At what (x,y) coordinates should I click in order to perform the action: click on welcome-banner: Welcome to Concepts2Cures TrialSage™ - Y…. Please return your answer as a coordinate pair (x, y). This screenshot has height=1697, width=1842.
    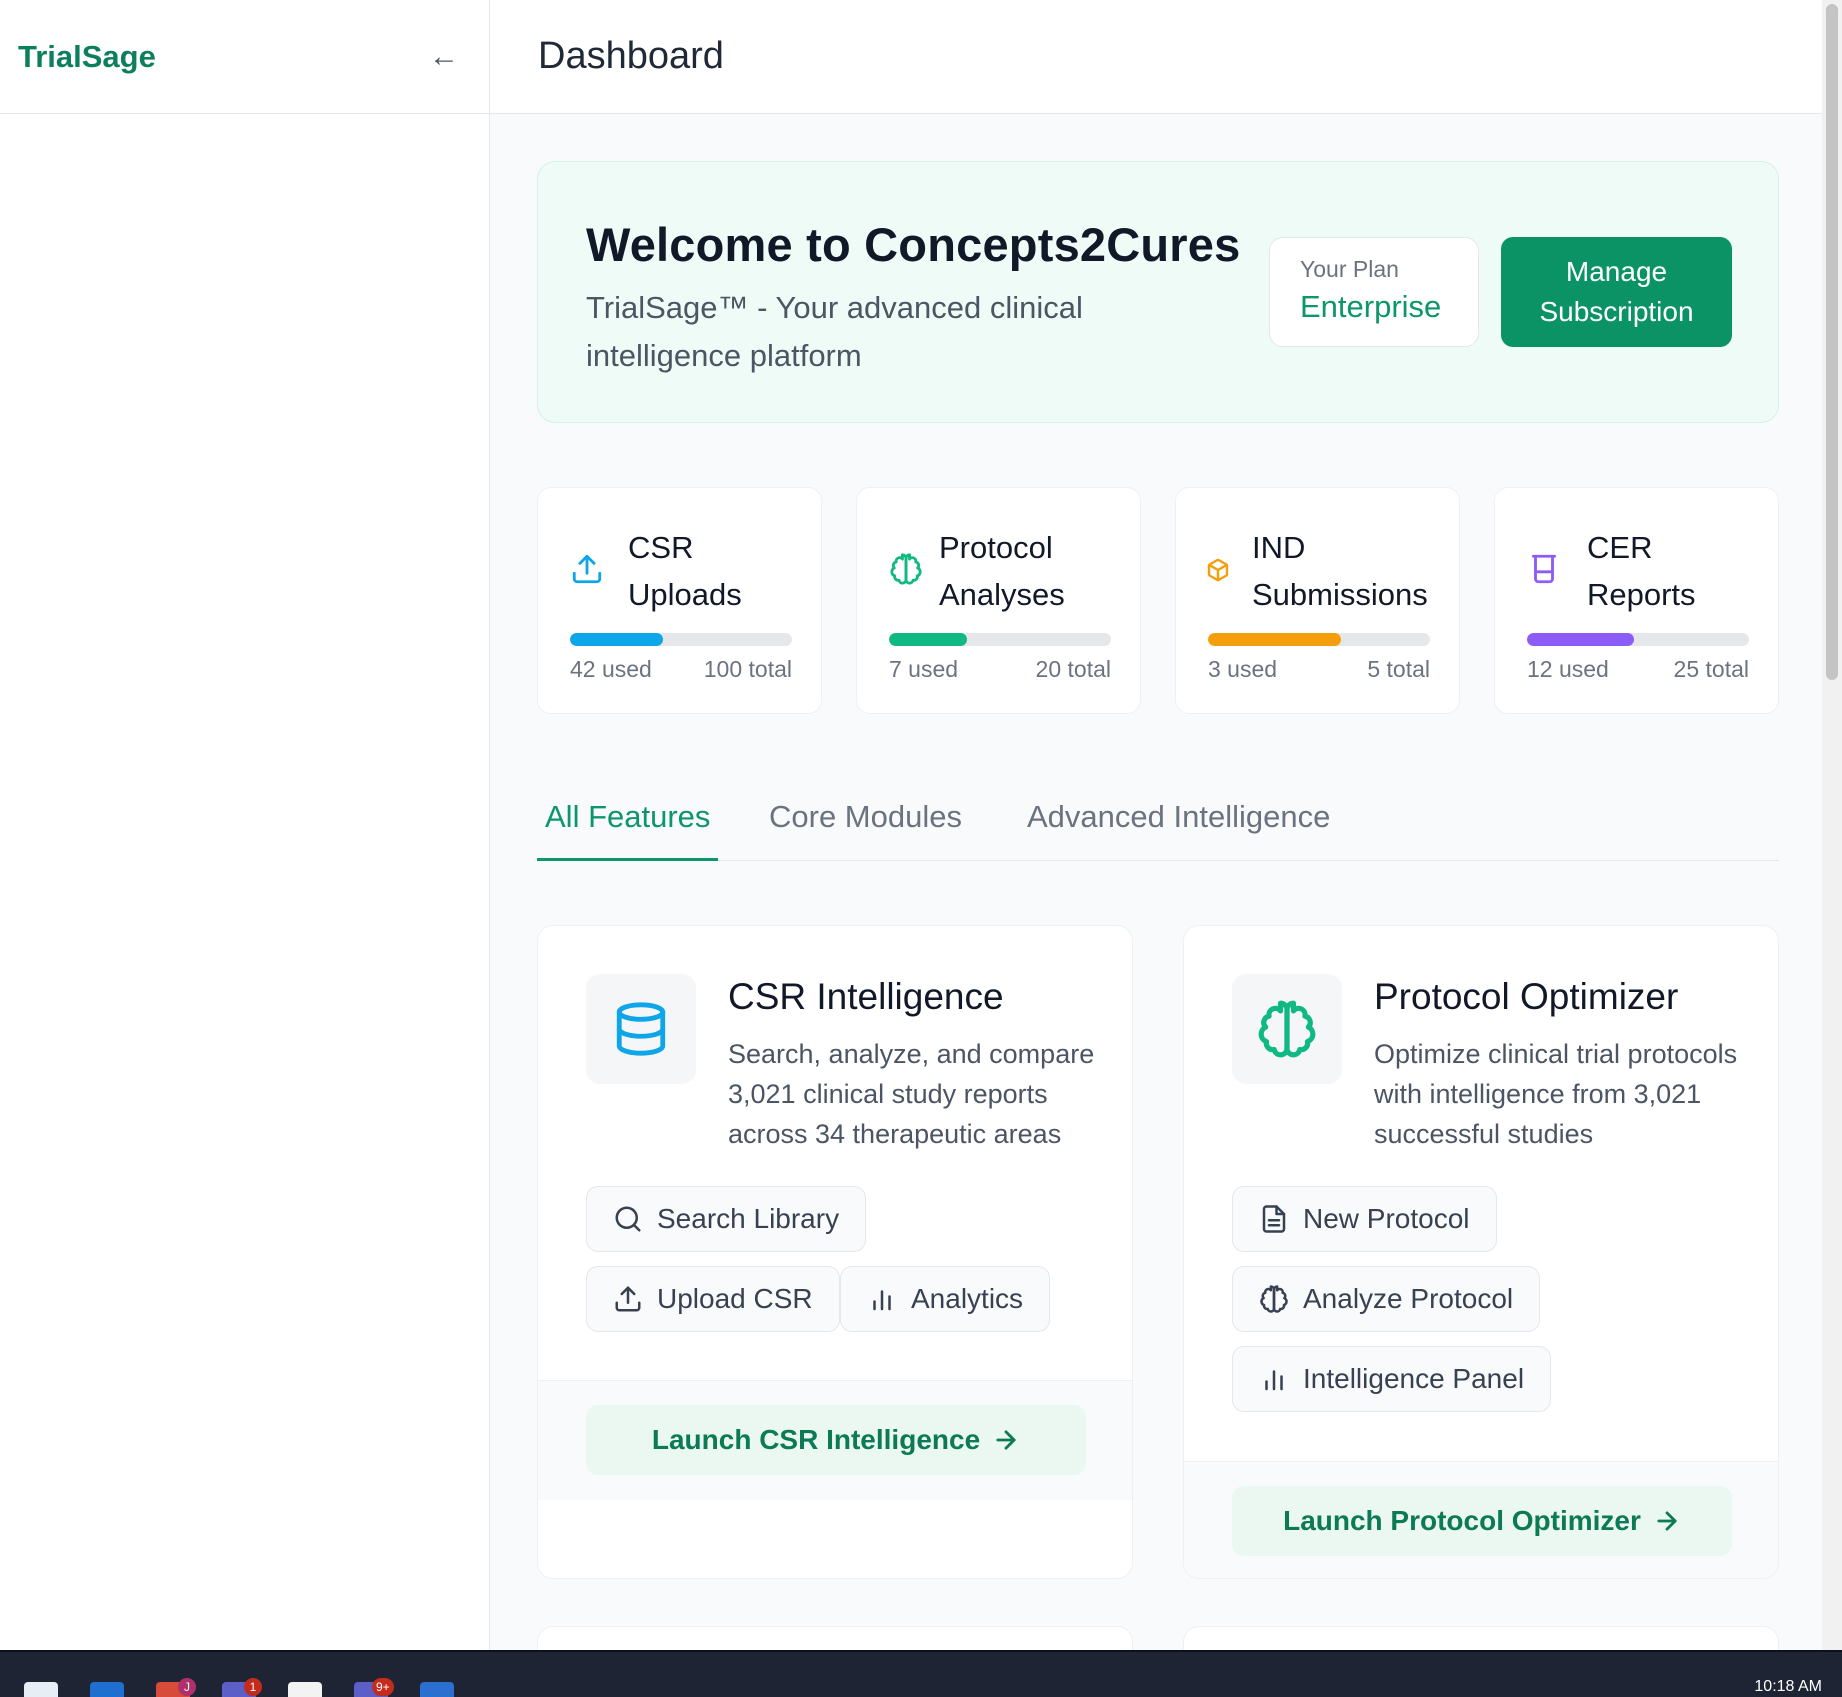
    Looking at the image, I should click on (1158, 292).